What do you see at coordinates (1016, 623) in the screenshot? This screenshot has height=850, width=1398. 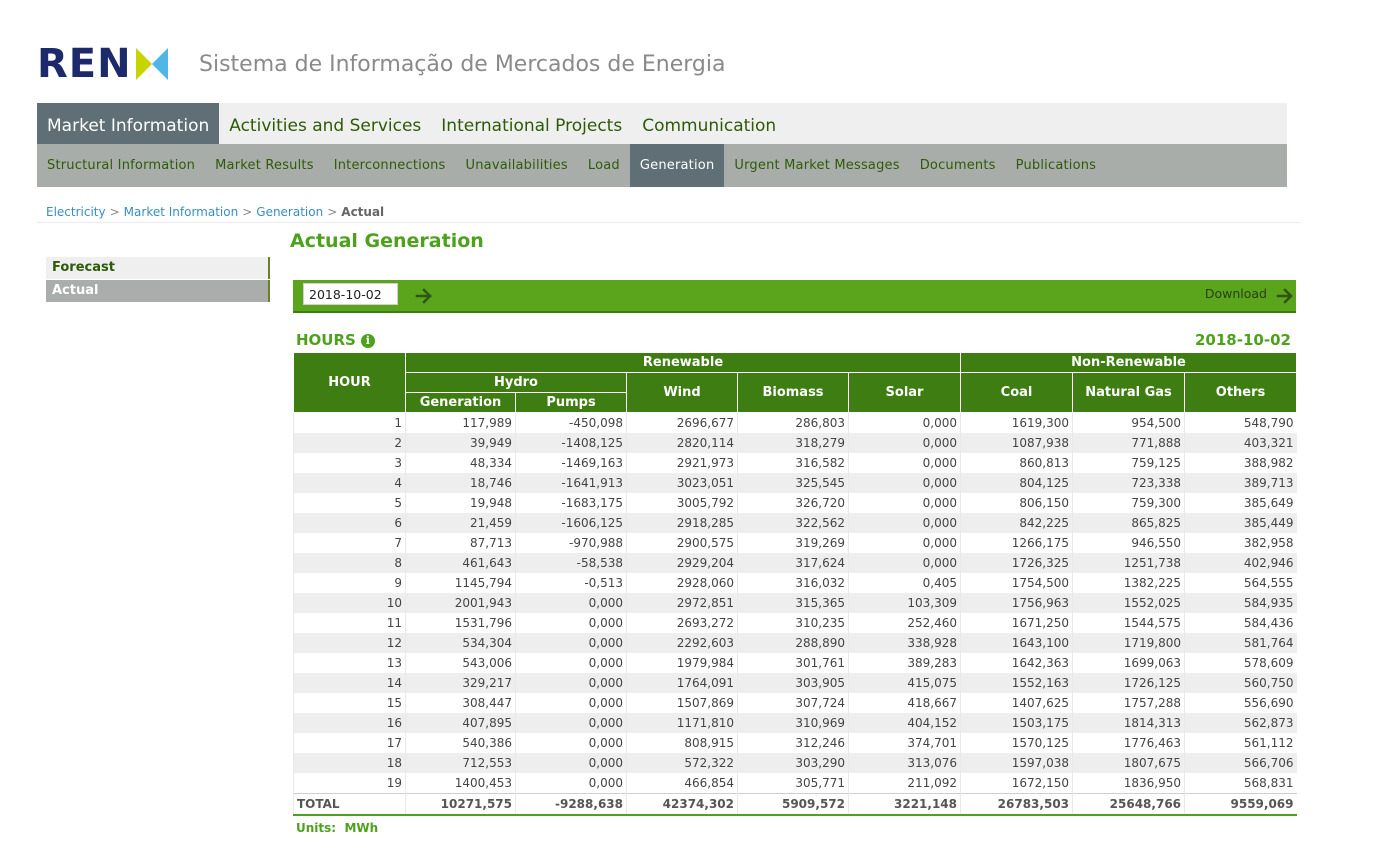 I see `value-cell: 1671,250` at bounding box center [1016, 623].